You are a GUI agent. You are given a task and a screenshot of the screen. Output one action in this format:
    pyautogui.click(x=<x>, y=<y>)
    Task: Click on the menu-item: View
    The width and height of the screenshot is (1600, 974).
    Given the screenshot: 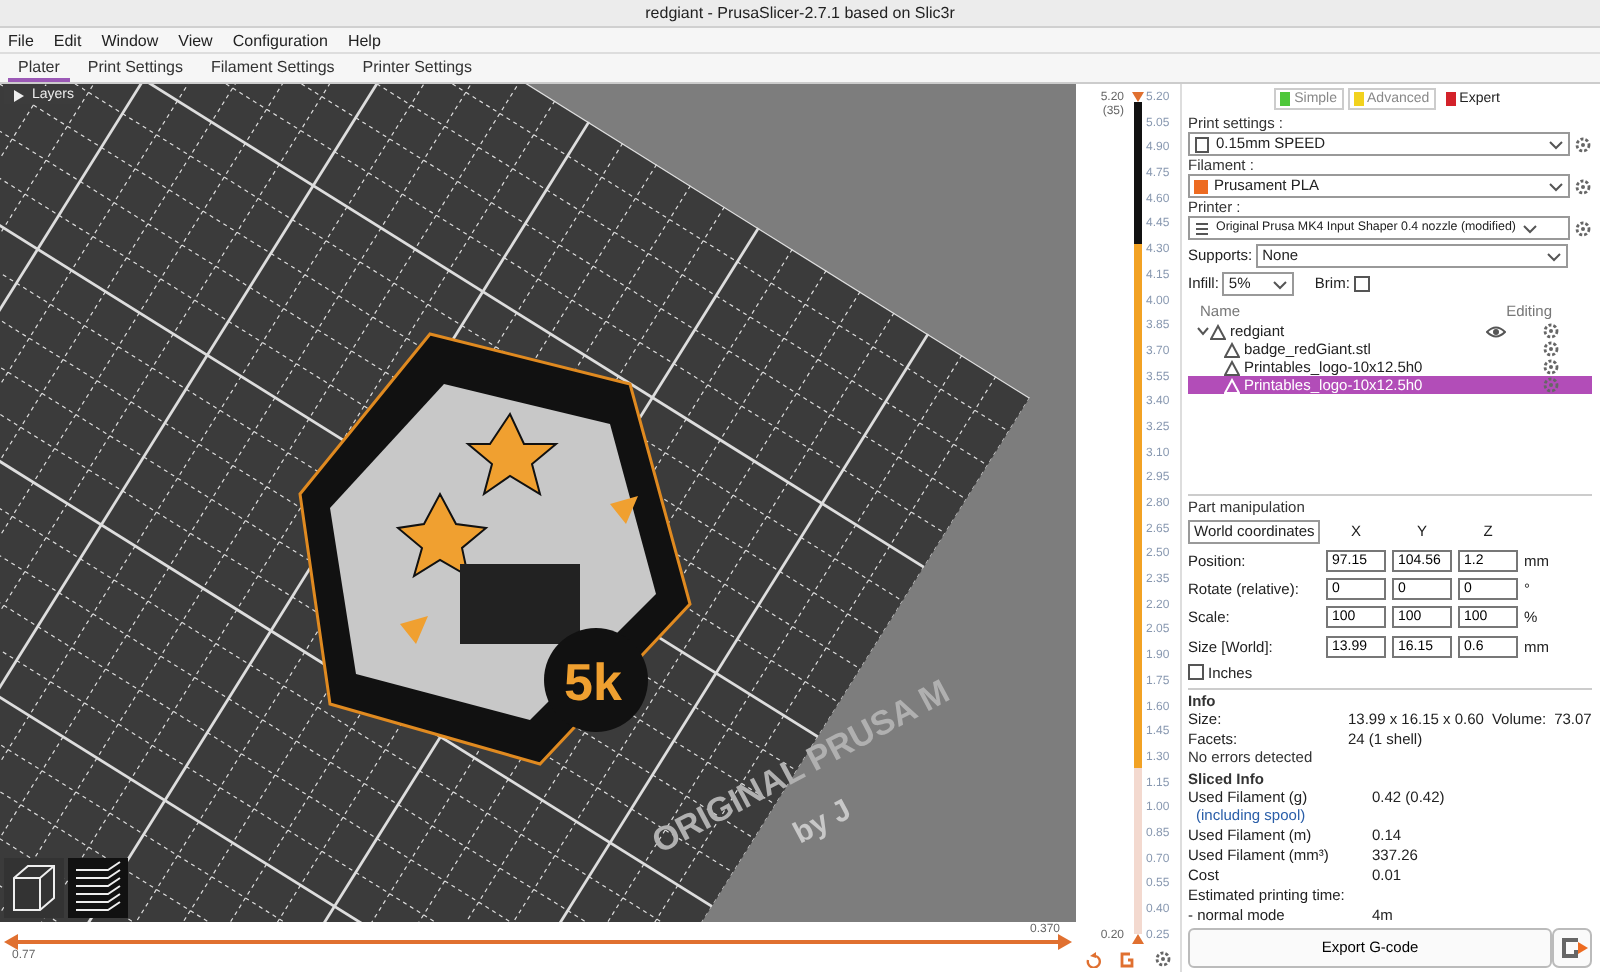 What is the action you would take?
    pyautogui.click(x=195, y=40)
    